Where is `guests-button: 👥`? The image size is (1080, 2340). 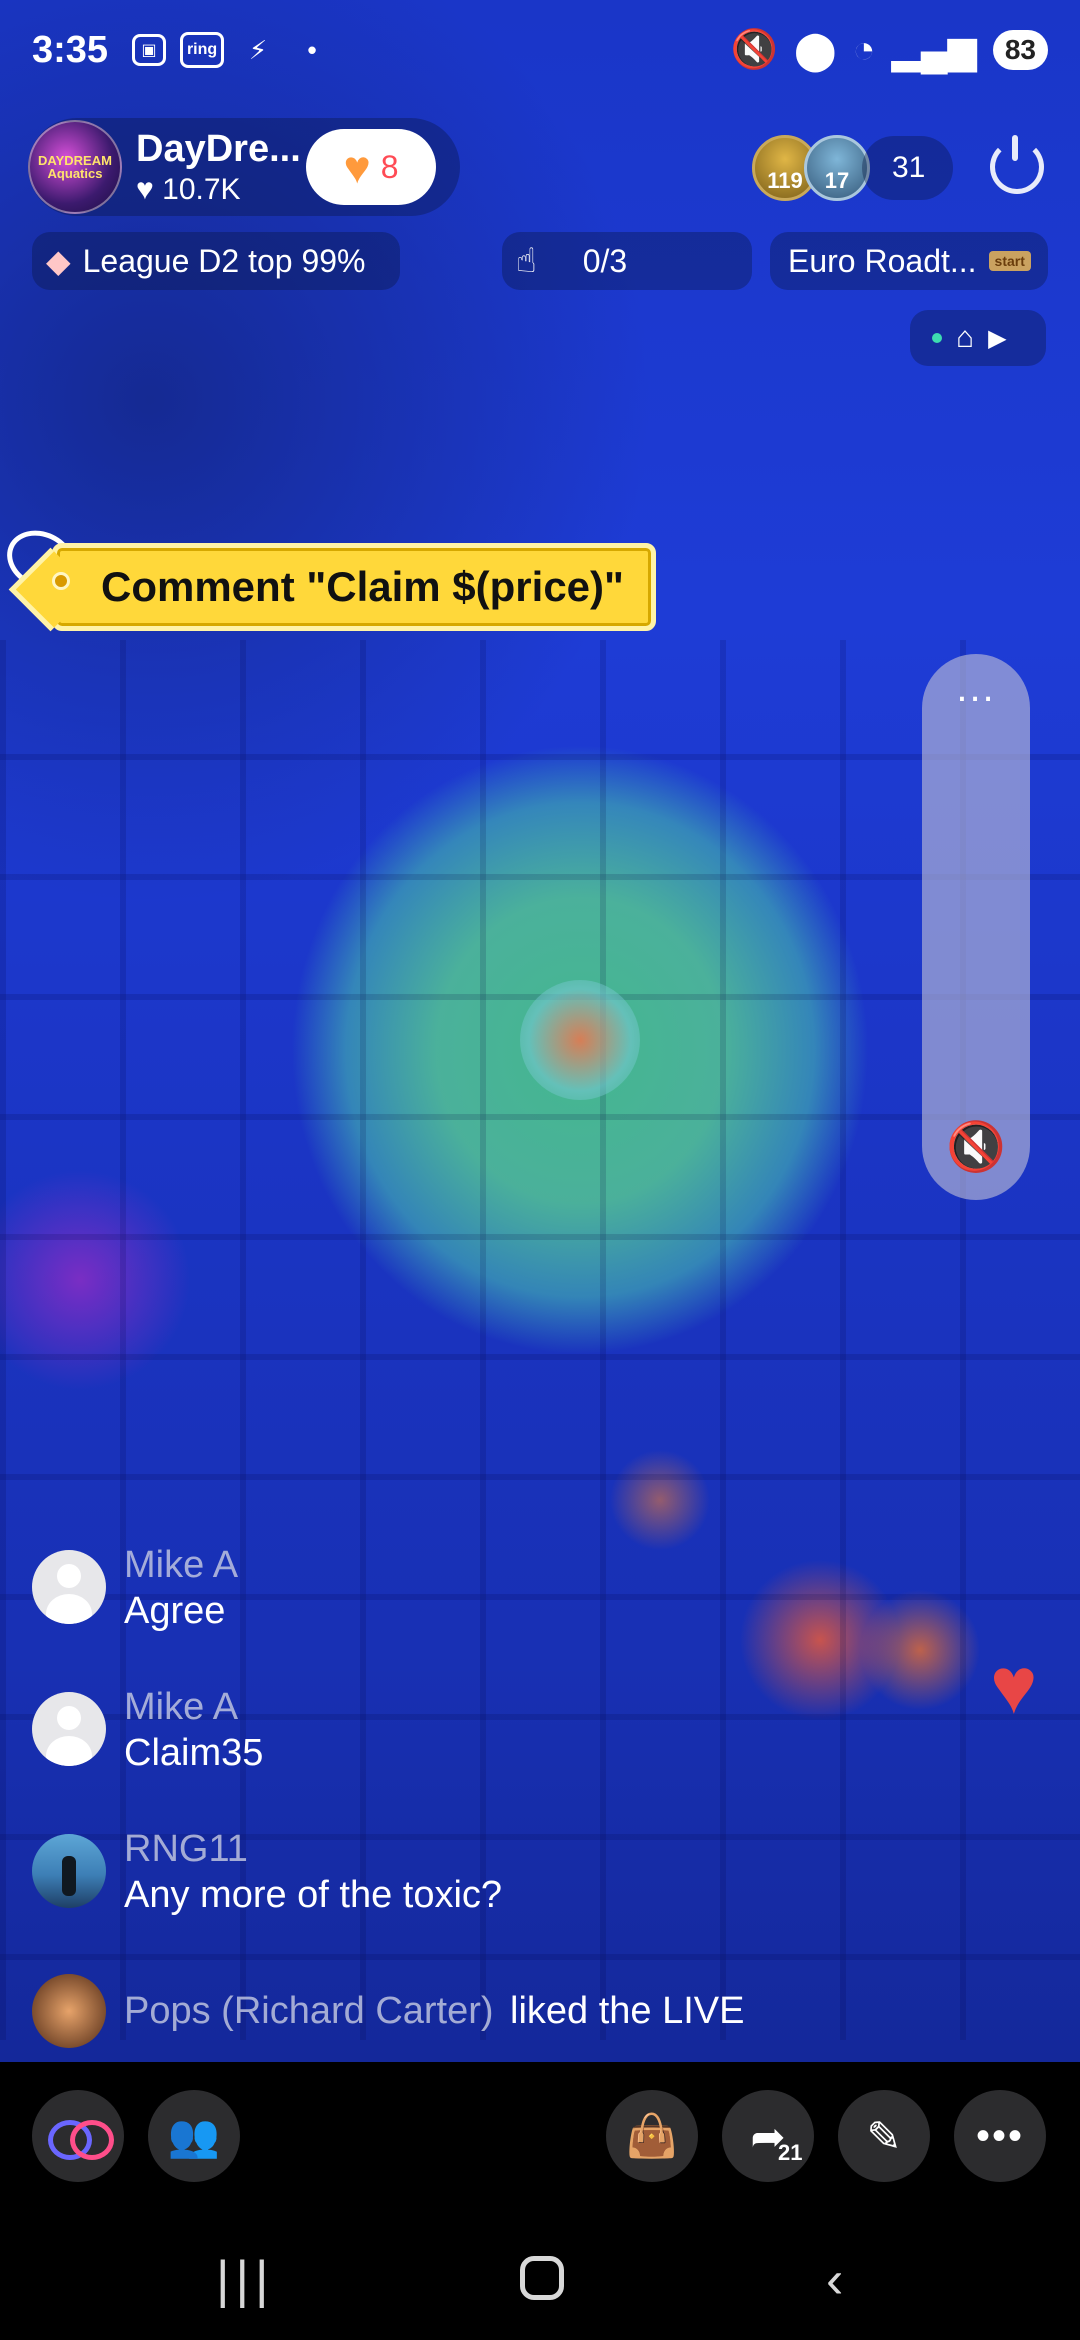 guests-button: 👥 is located at coordinates (194, 2136).